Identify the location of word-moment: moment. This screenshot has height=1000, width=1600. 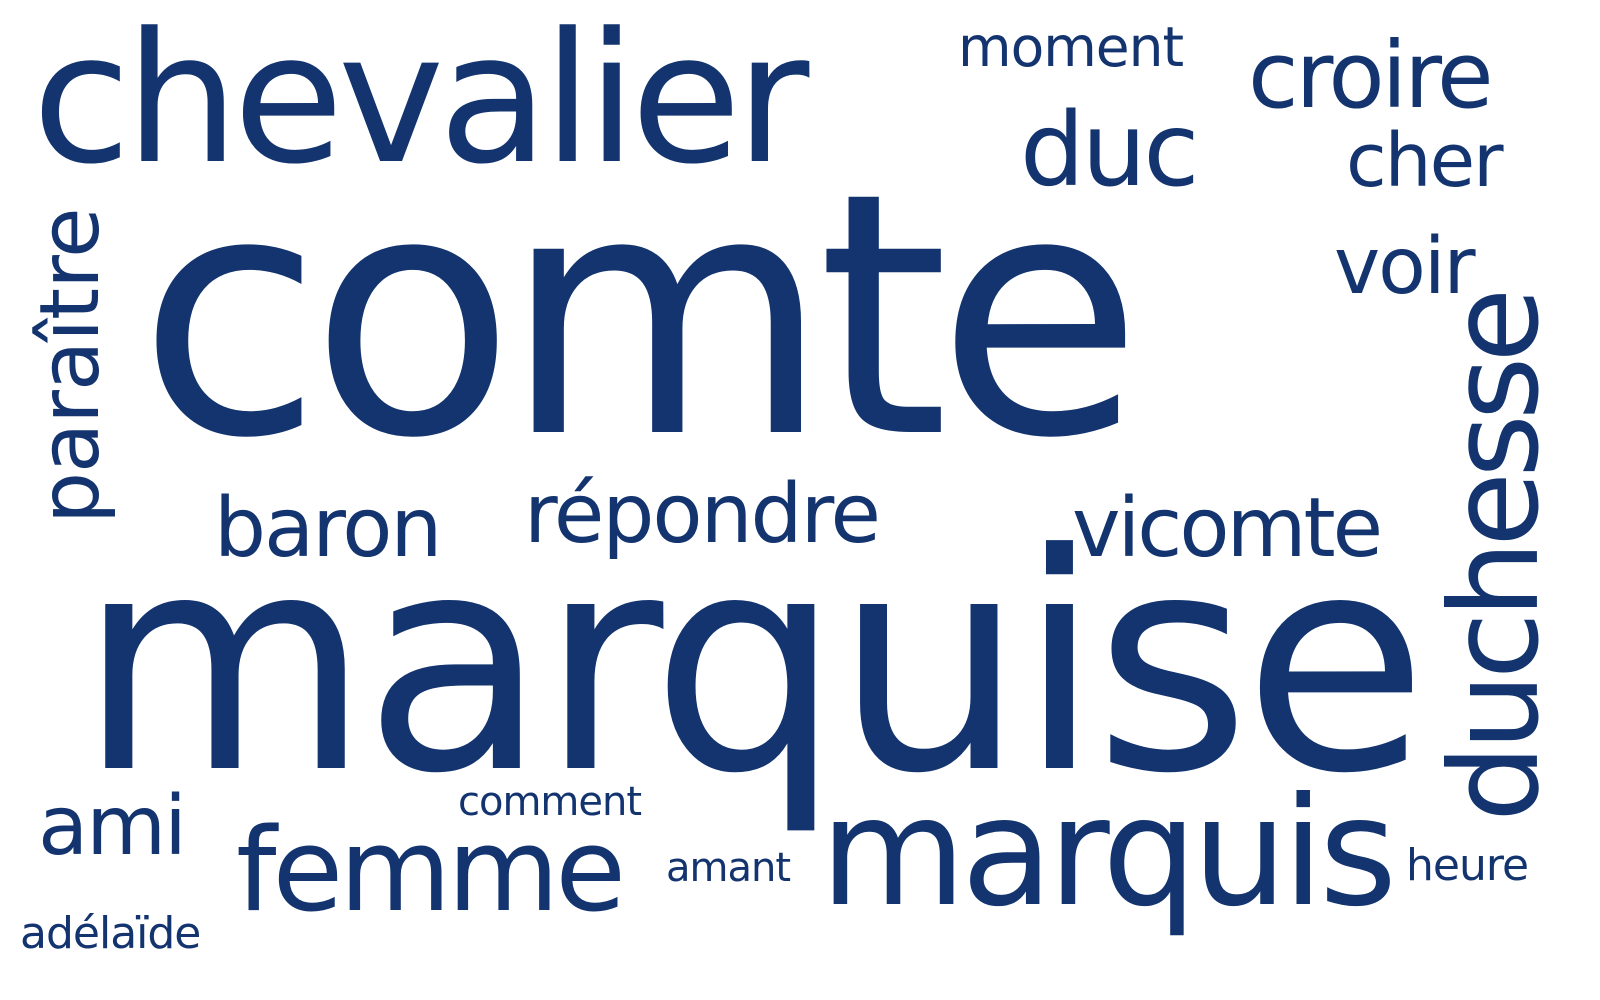
(1071, 47).